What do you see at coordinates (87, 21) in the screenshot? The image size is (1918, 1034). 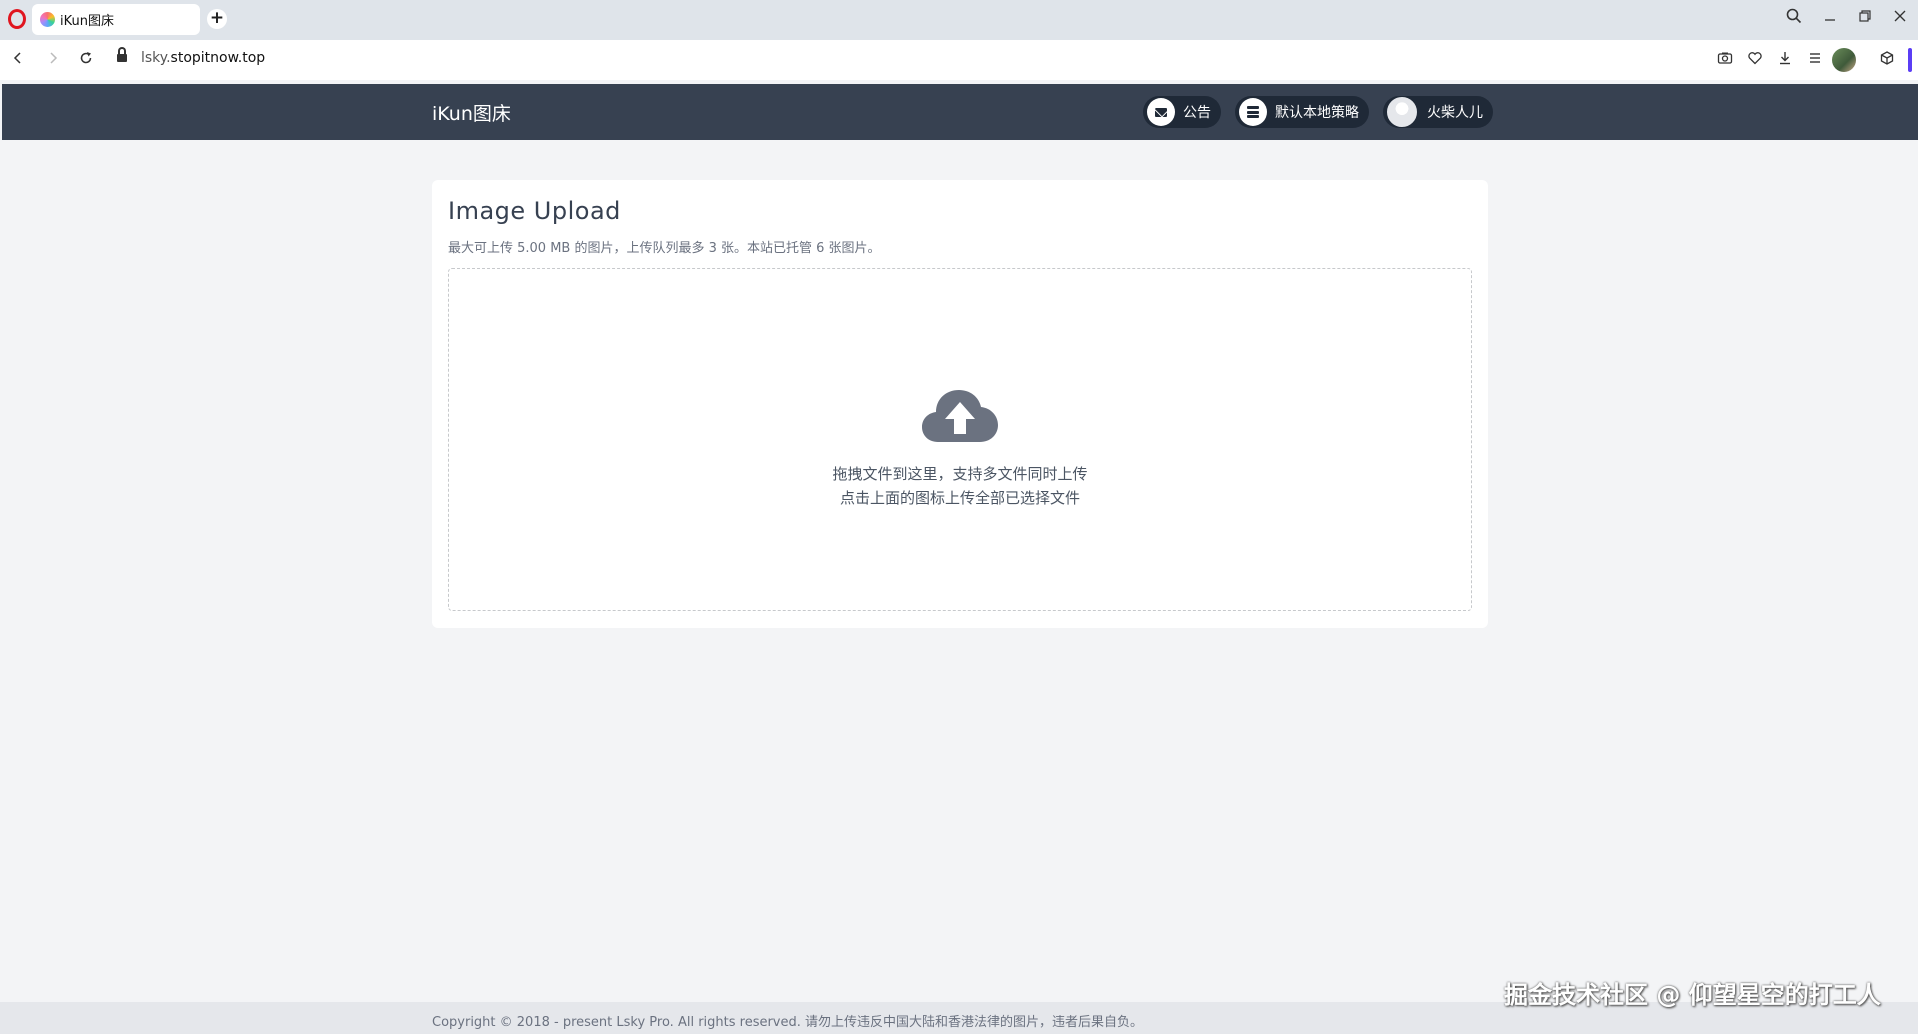 I see `tab-title: iKun图床` at bounding box center [87, 21].